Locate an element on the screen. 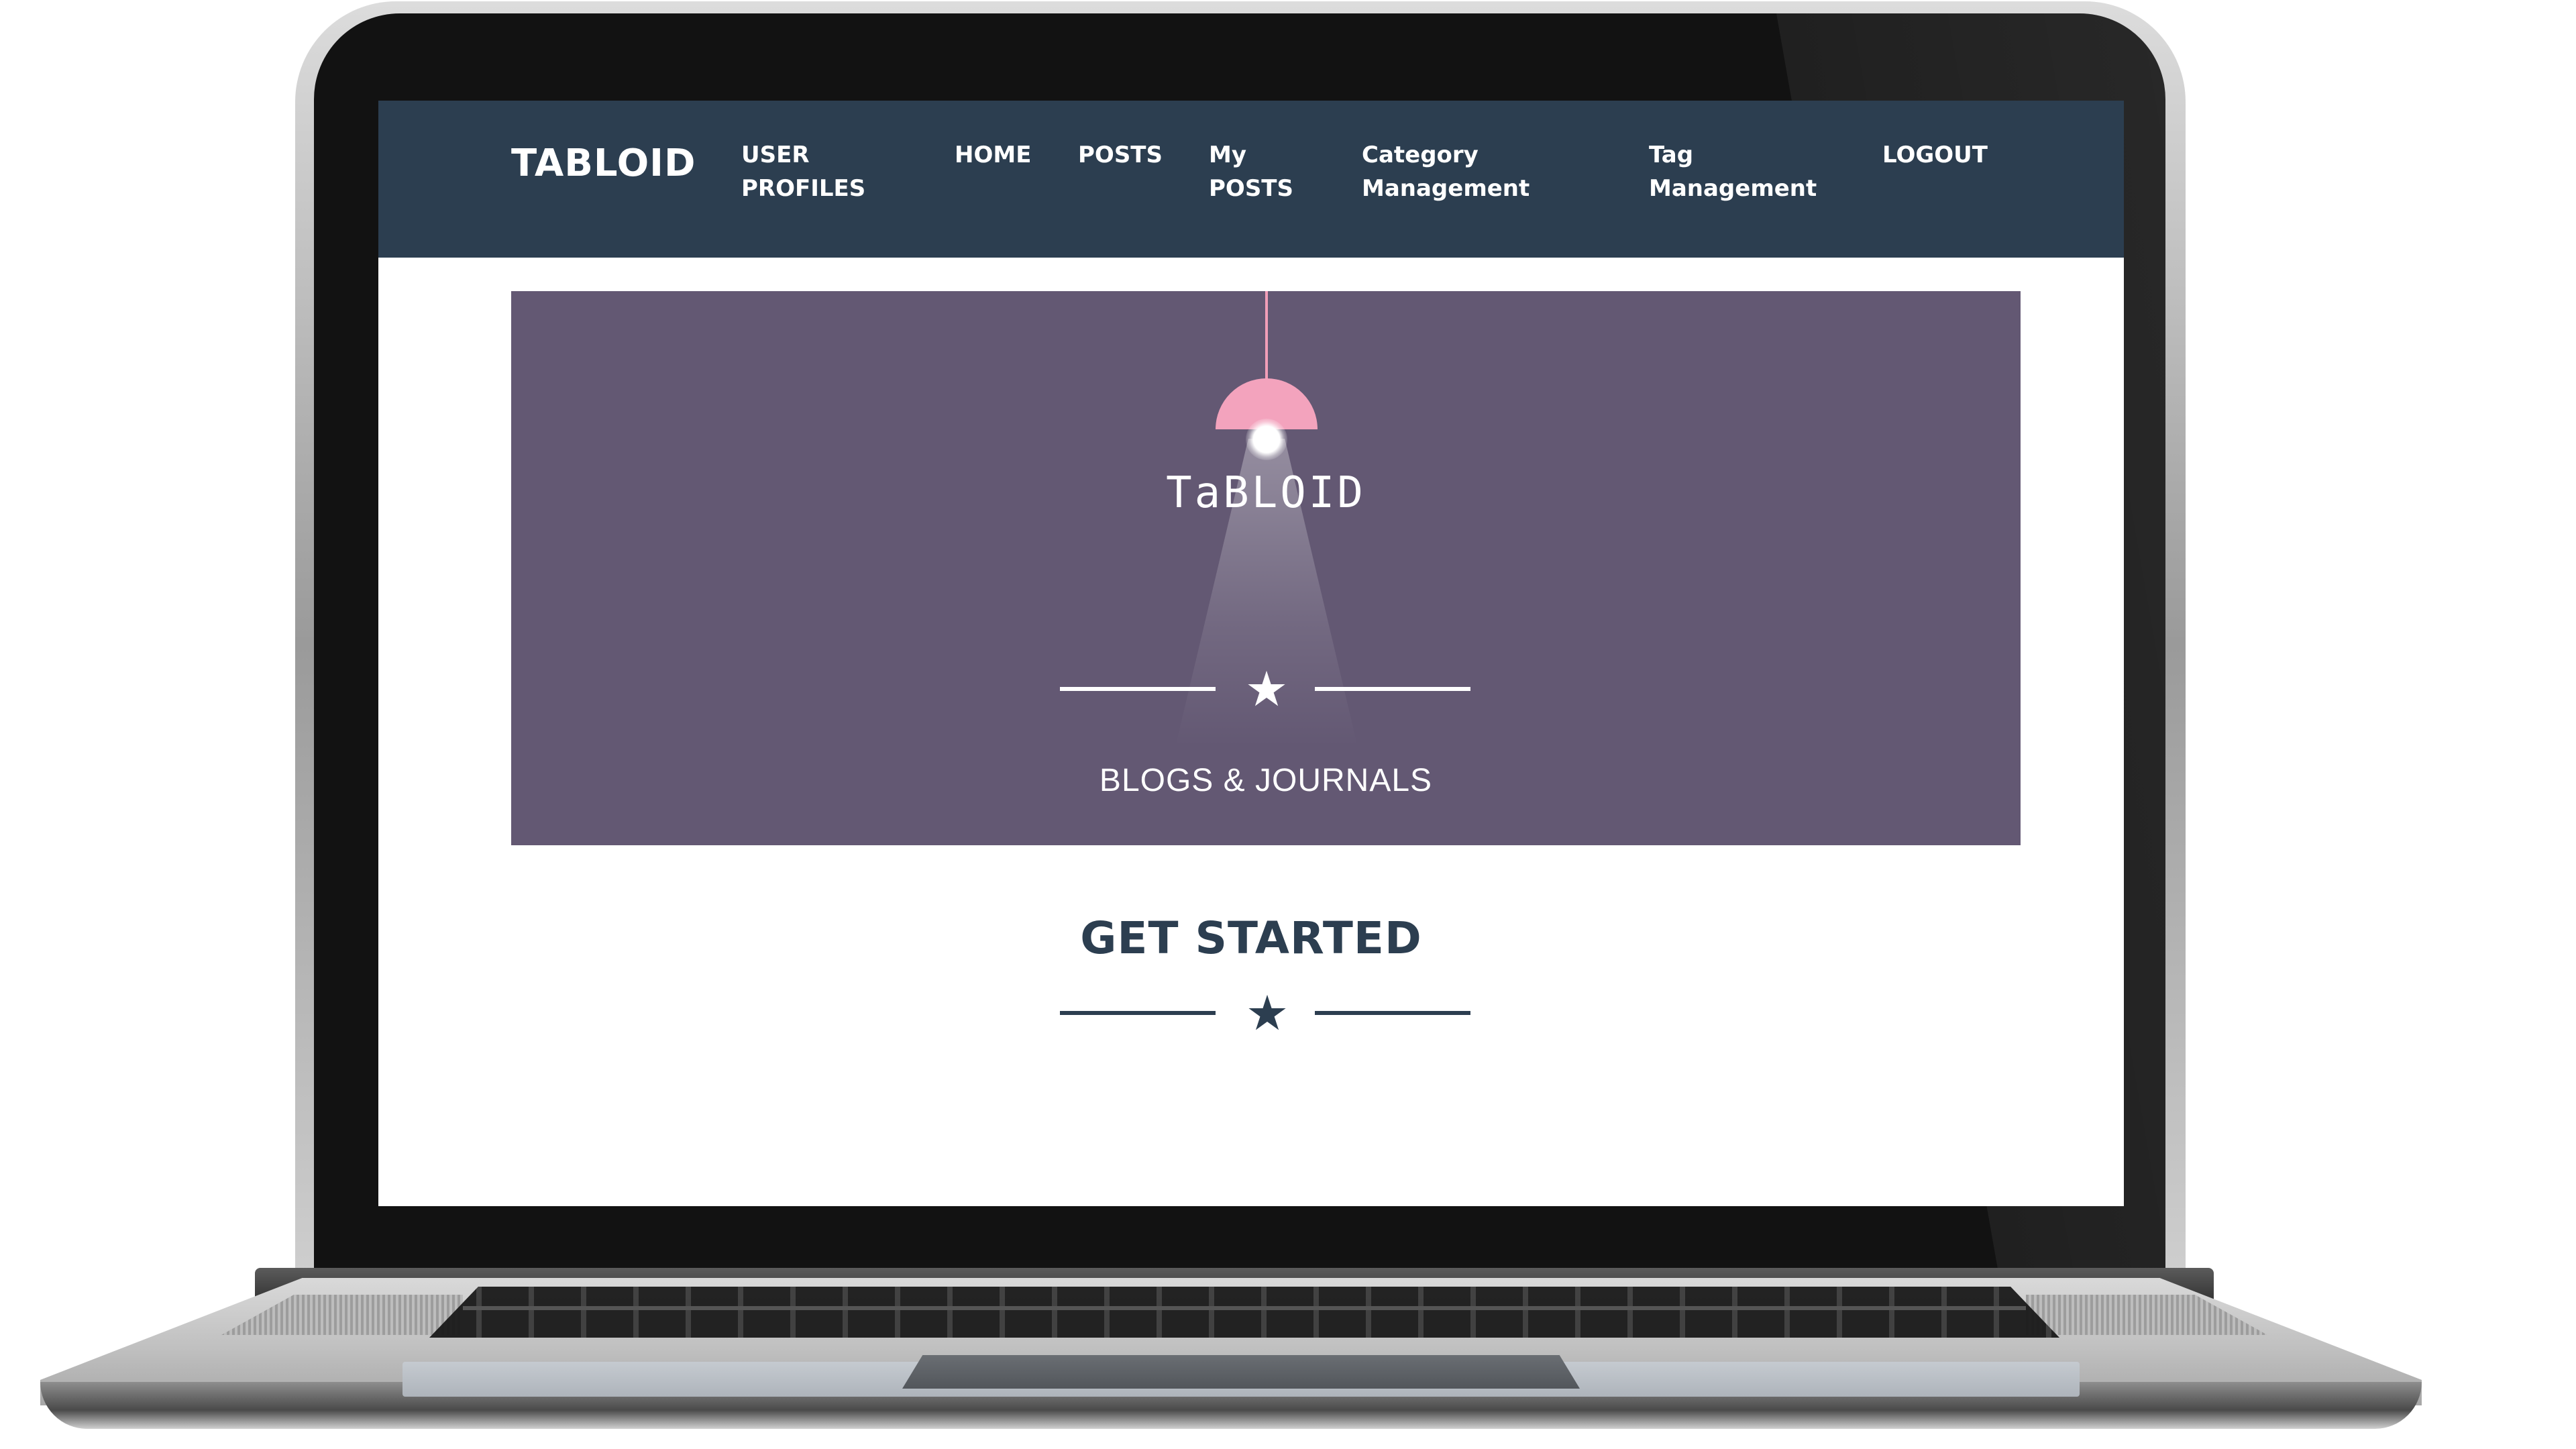  nav-posts: POSTS is located at coordinates (1120, 155).